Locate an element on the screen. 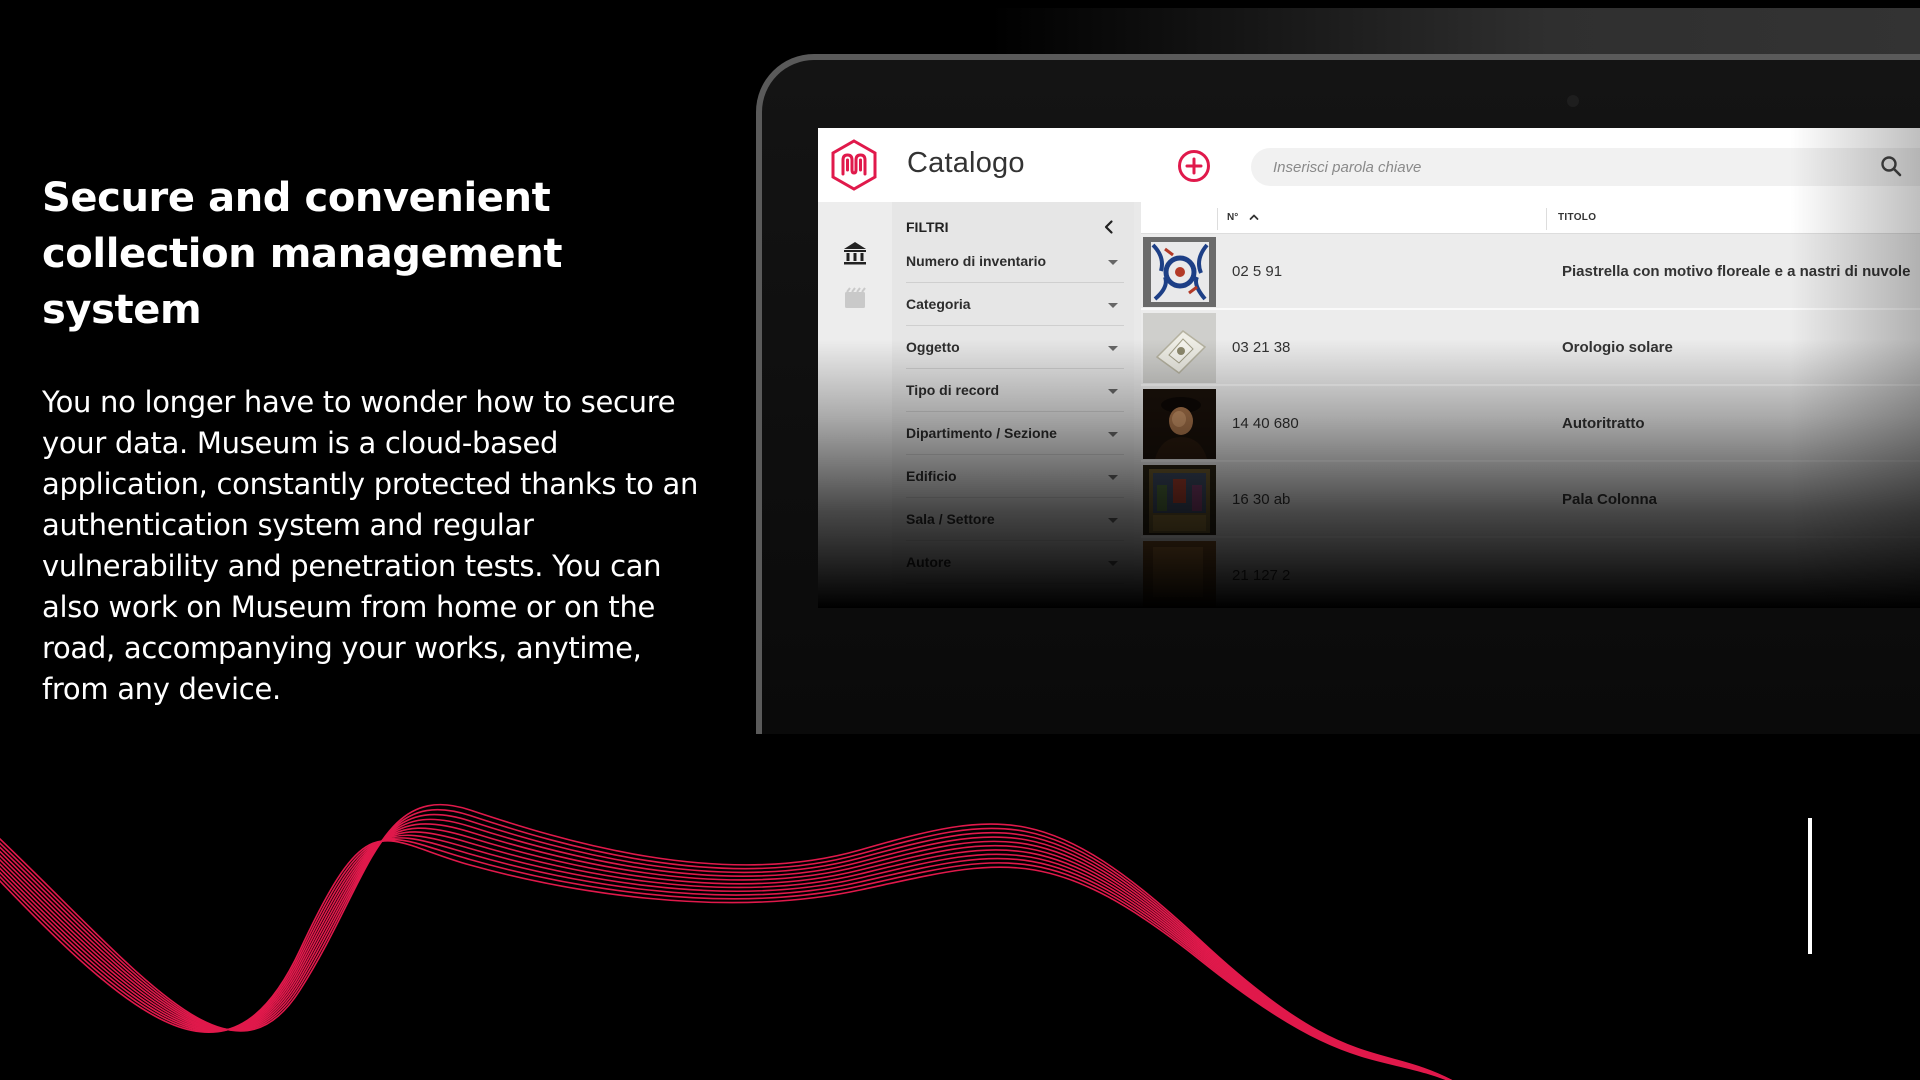 The height and width of the screenshot is (1080, 1920). table-row: 16 30 ab Pala Colonna is located at coordinates (1530, 500).